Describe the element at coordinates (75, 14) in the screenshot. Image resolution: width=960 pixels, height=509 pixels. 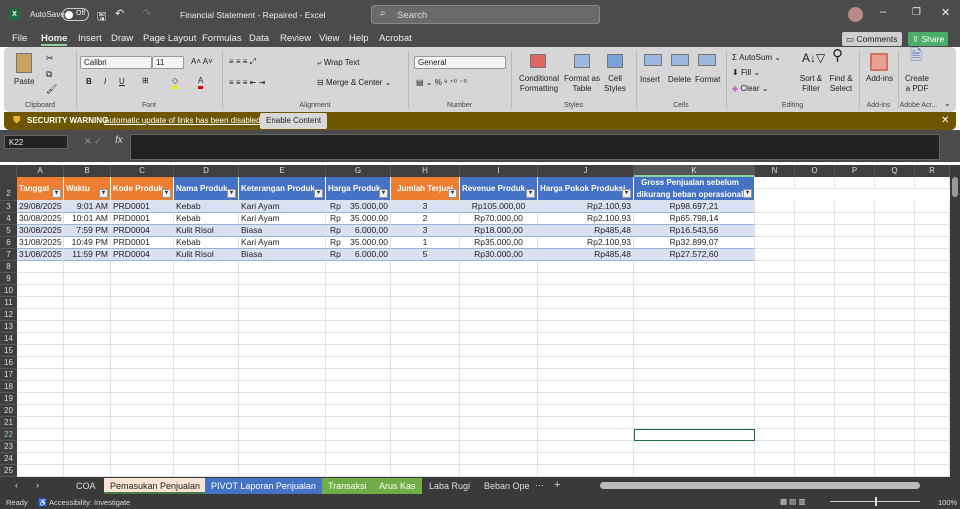
I see `autosave-toggle: Off` at that location.